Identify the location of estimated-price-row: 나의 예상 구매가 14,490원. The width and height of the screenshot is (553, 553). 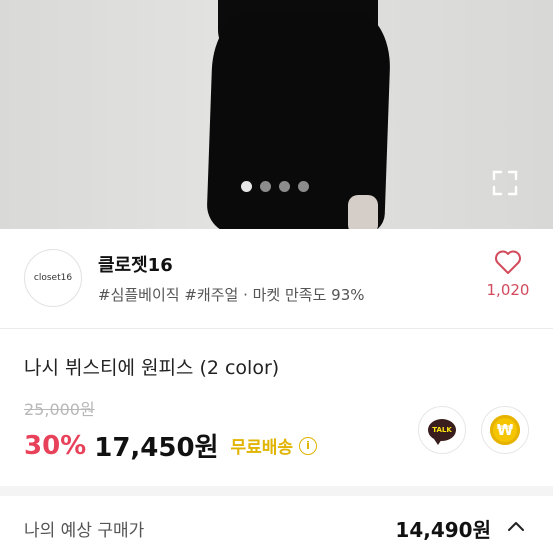
(276, 524).